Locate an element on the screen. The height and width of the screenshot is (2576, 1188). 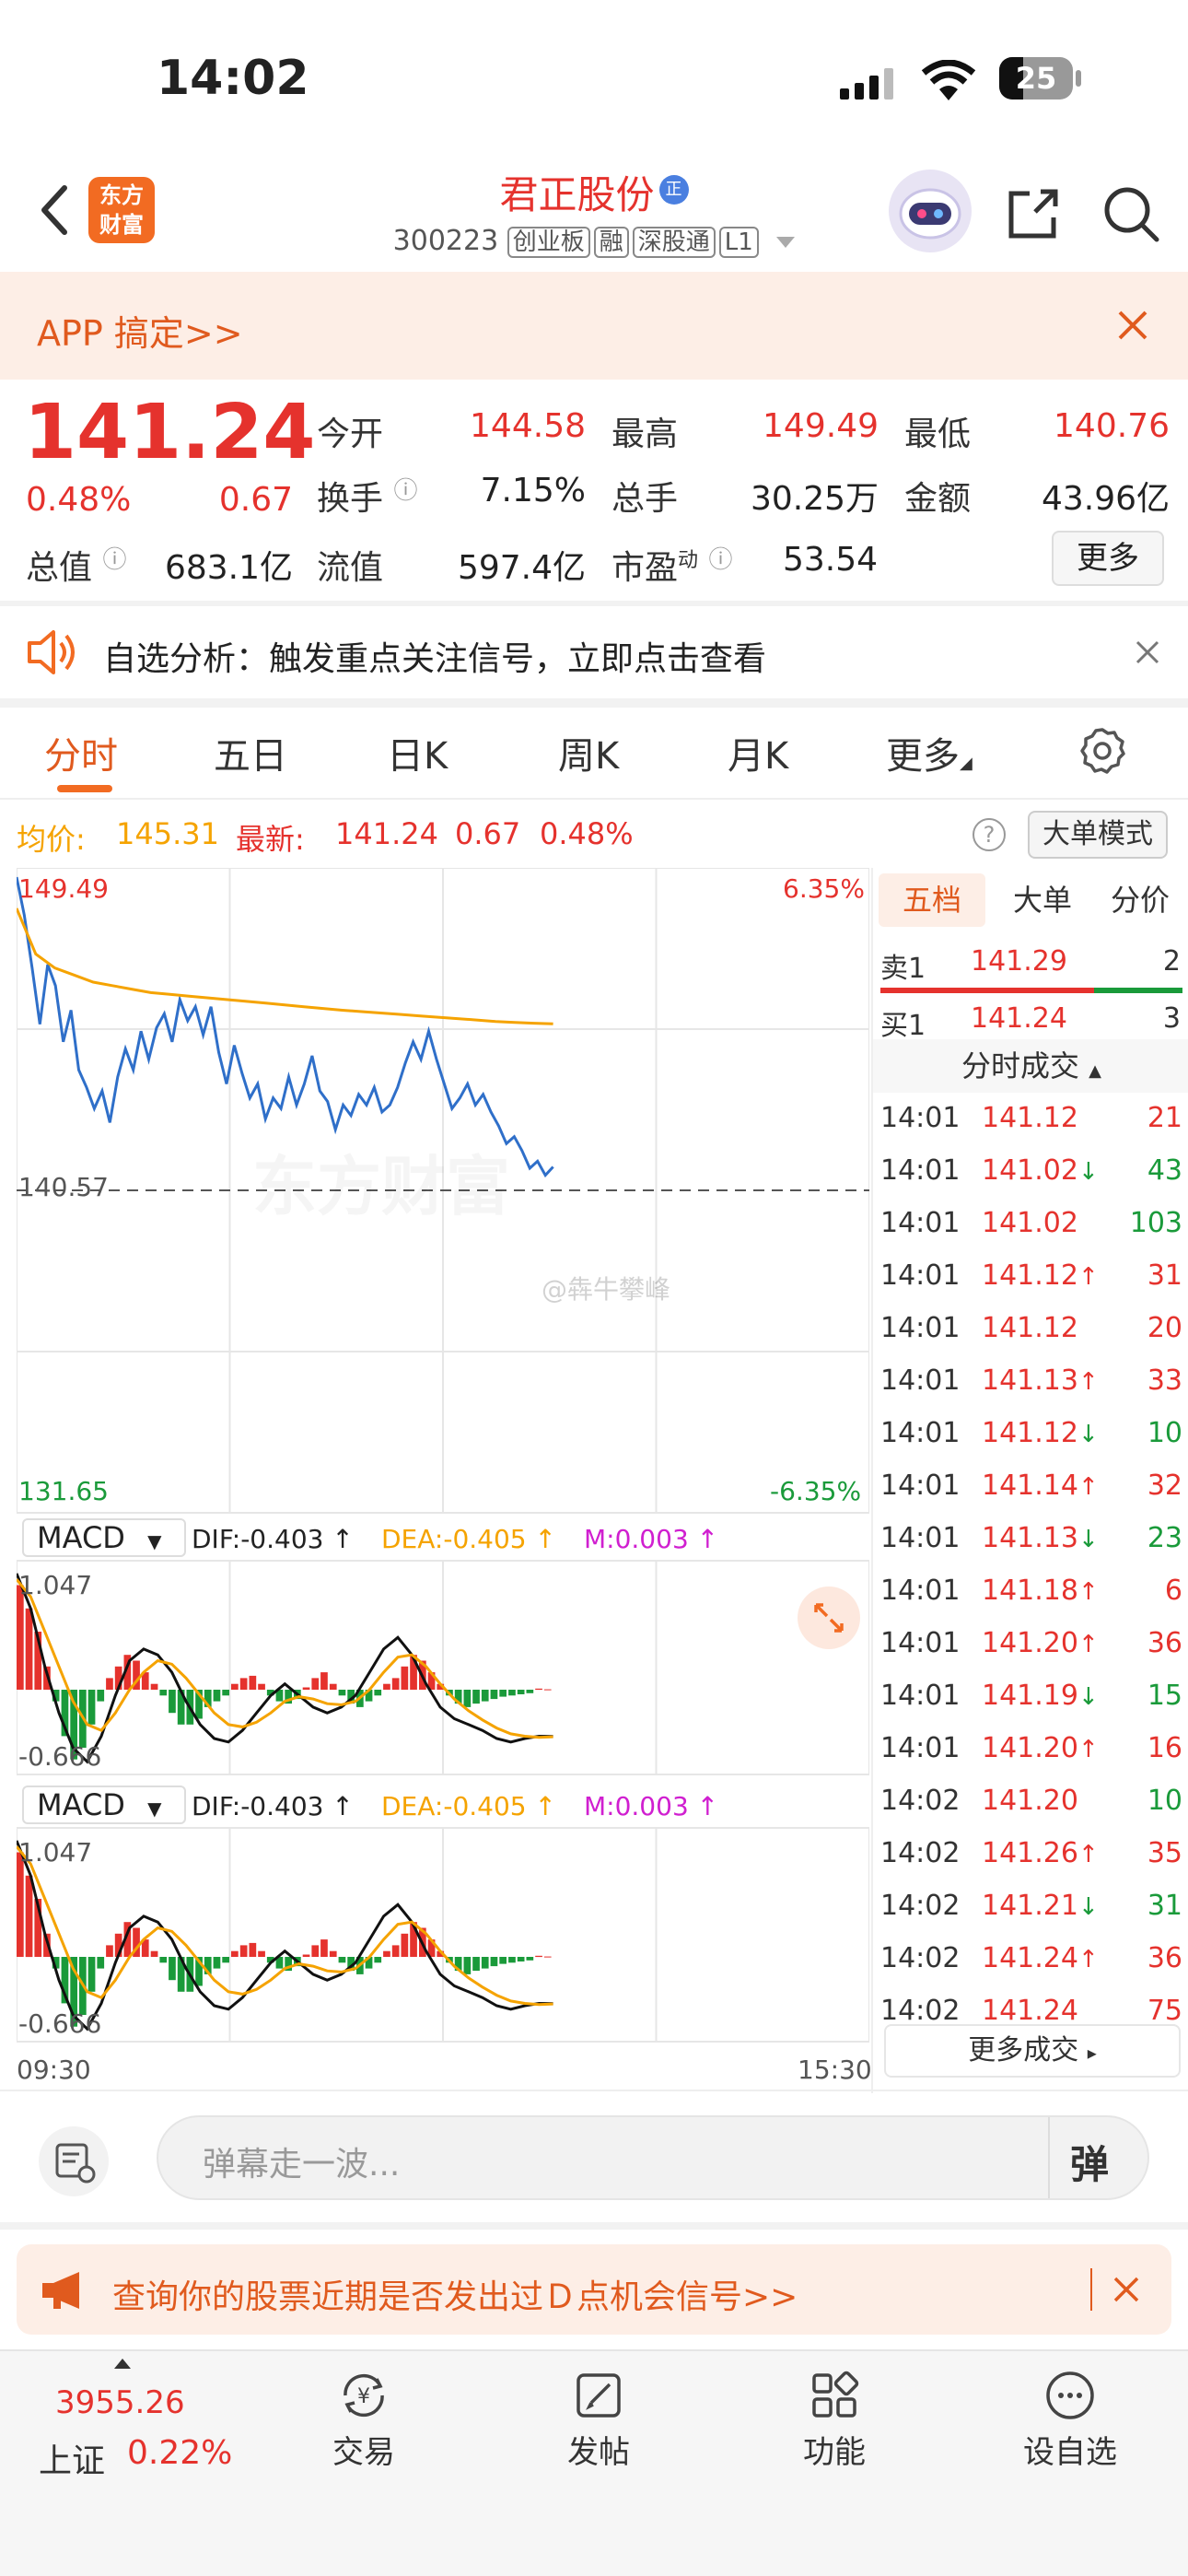
pe-label: 市盈动 ⓘ is located at coordinates (672, 566).